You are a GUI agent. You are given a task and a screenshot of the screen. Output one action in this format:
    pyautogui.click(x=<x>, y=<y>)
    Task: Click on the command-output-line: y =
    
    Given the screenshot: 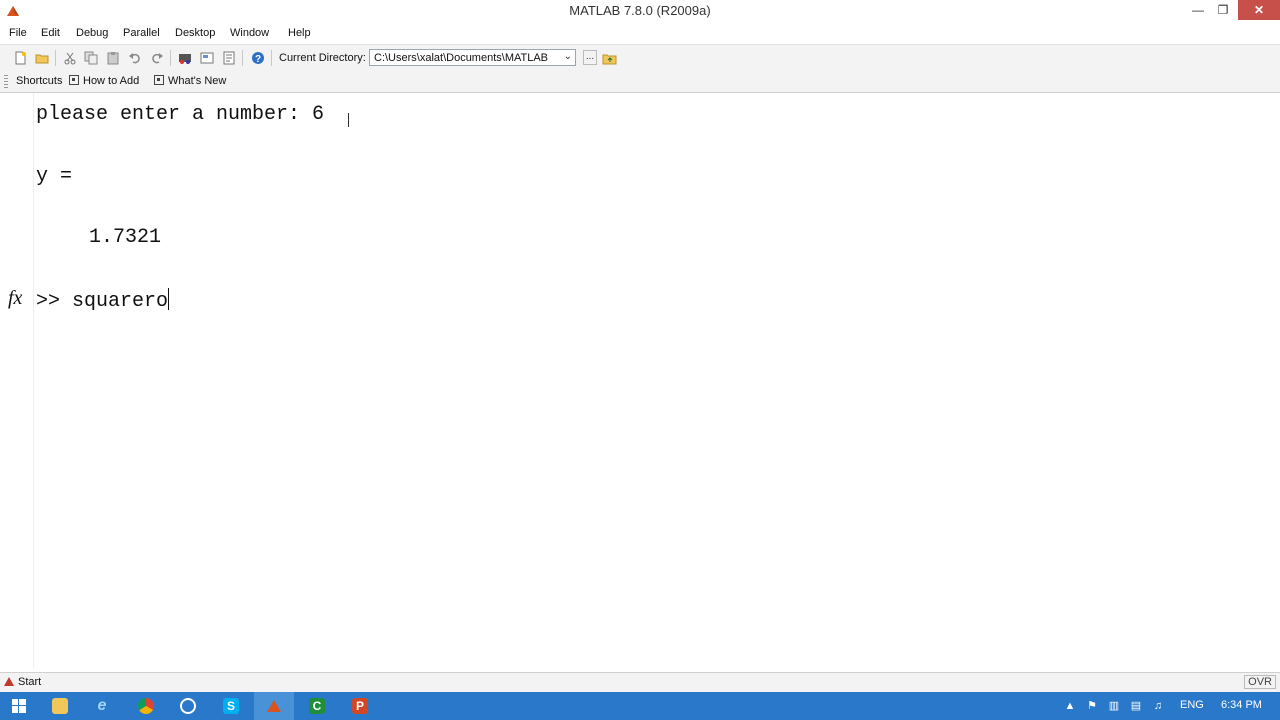 What is the action you would take?
    pyautogui.click(x=54, y=176)
    